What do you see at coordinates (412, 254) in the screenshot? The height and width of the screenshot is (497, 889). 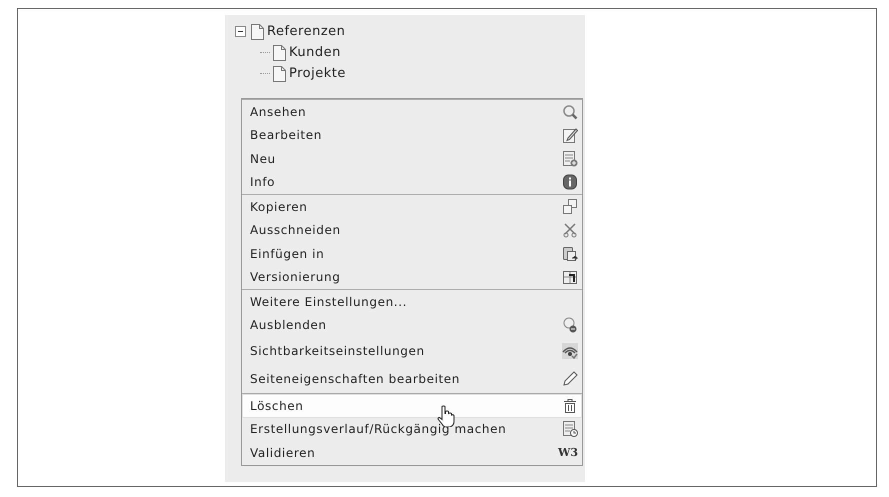 I see `menu-item: Einfügen in` at bounding box center [412, 254].